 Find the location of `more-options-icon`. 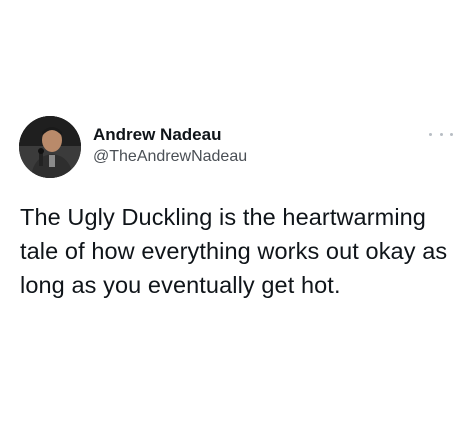

more-options-icon is located at coordinates (441, 134).